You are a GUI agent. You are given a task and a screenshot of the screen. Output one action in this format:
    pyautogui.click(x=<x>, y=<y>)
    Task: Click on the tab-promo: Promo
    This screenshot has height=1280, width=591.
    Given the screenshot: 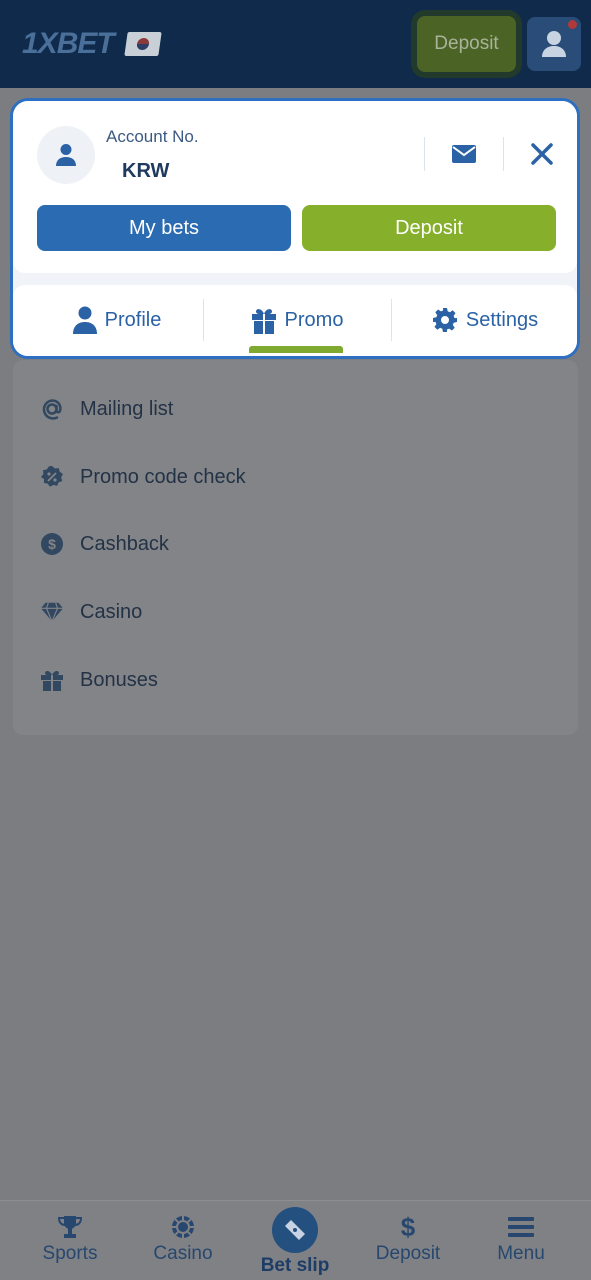 What is the action you would take?
    pyautogui.click(x=297, y=320)
    